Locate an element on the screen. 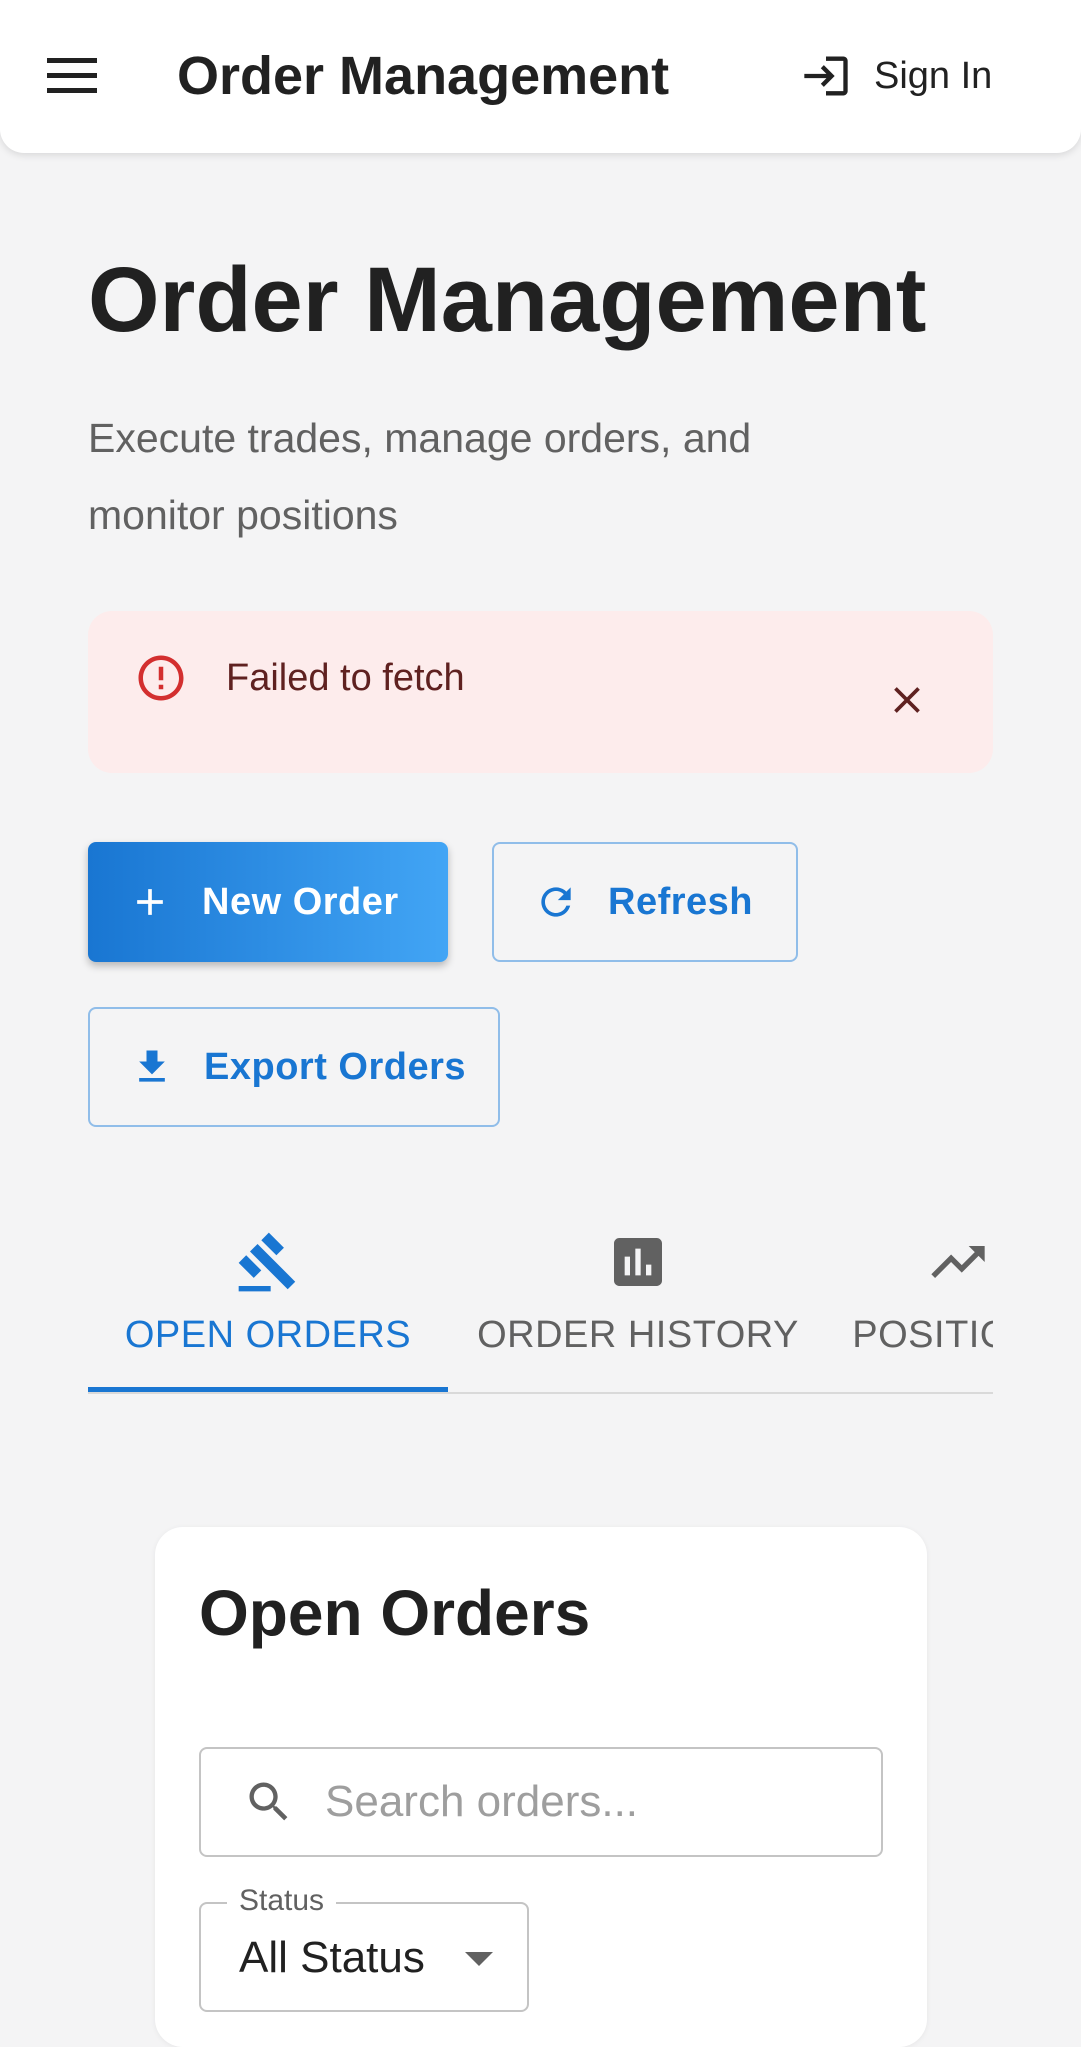 This screenshot has width=1081, height=2047. menu-icon is located at coordinates (72, 75).